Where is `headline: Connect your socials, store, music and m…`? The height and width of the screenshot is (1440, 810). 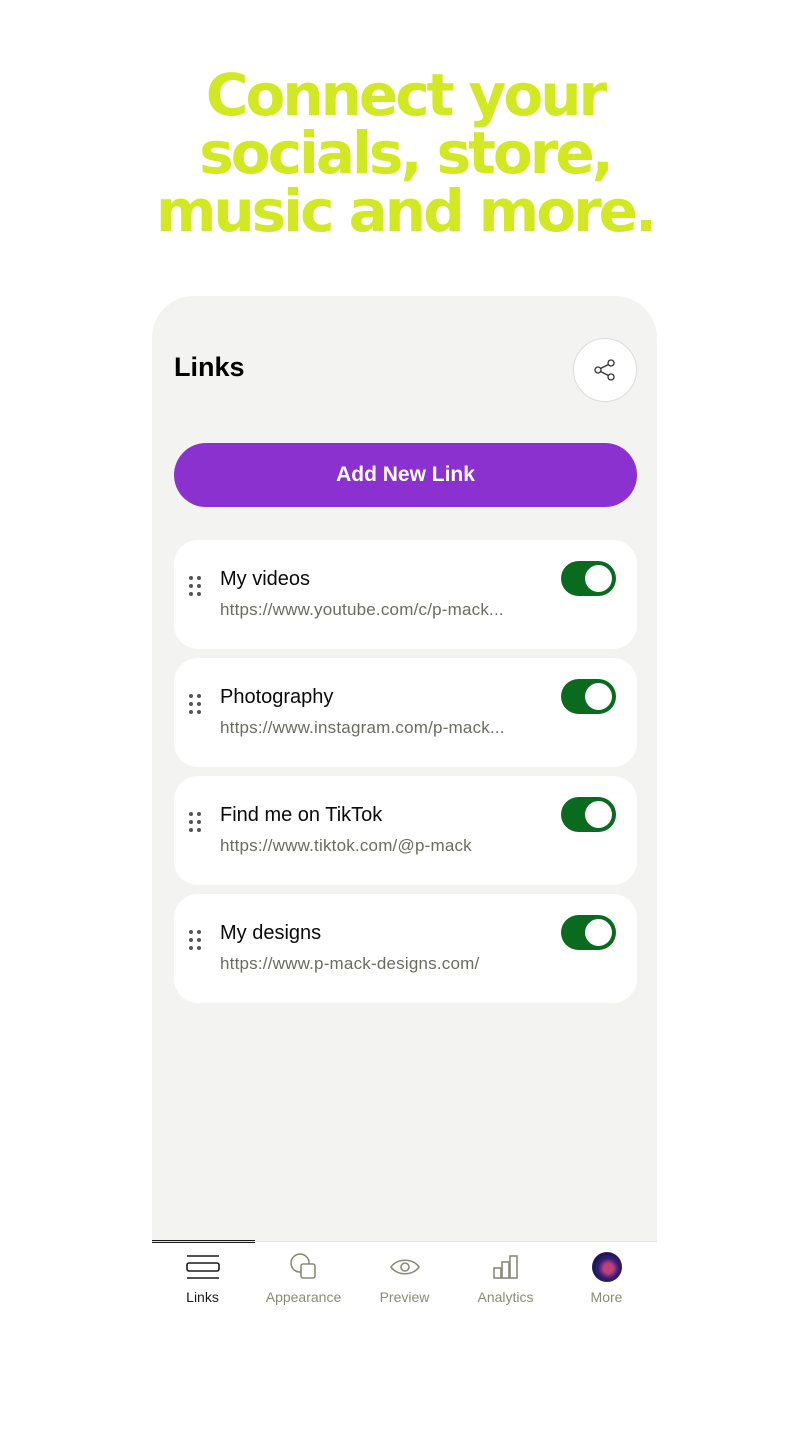
headline: Connect your socials, store, music and m… is located at coordinates (405, 153).